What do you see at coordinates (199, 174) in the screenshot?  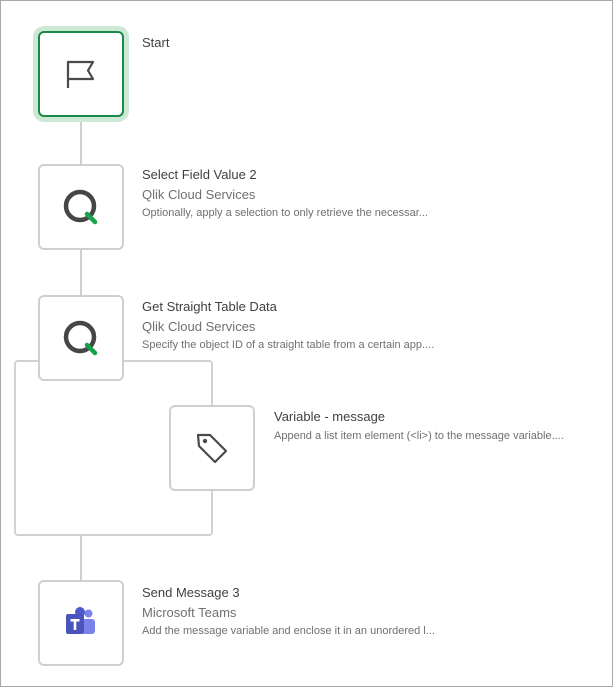 I see `select-field-title: Select Field Value 2` at bounding box center [199, 174].